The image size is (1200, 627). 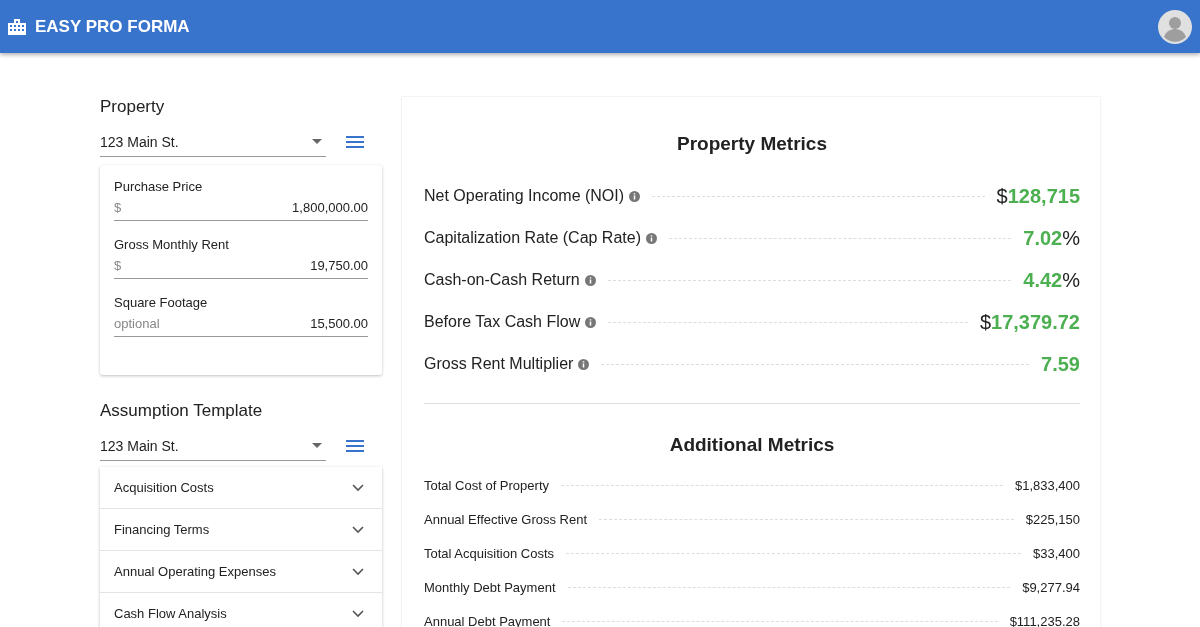 I want to click on metric-value: 7.02%, so click(x=1051, y=238).